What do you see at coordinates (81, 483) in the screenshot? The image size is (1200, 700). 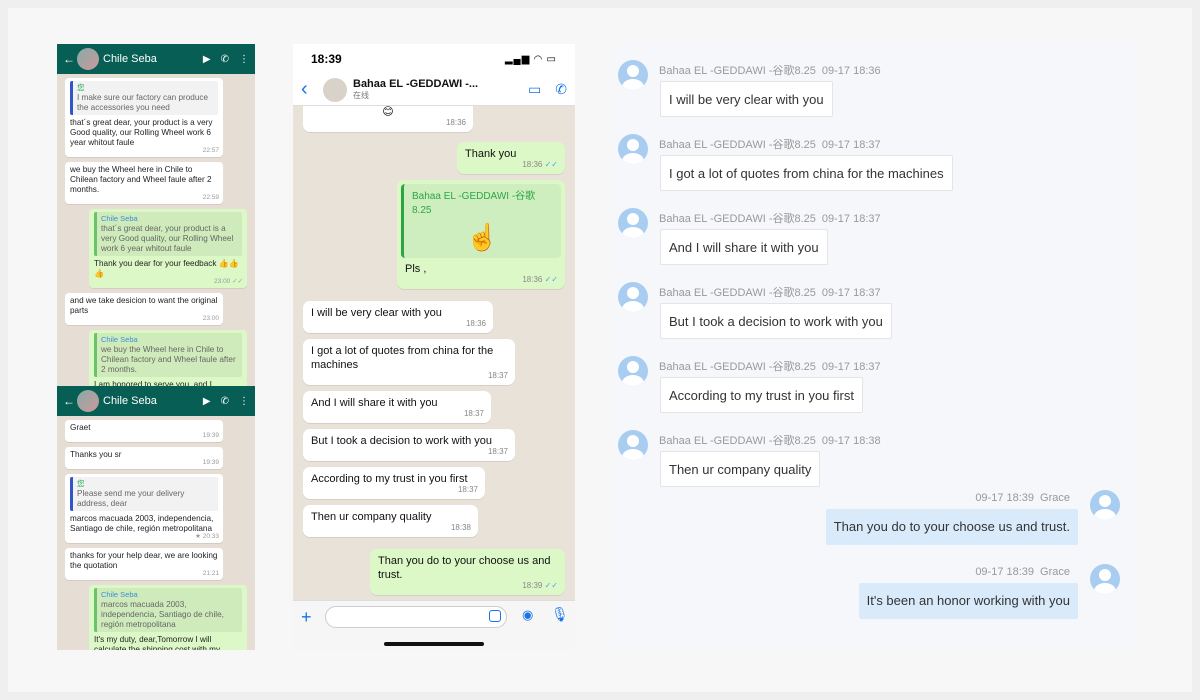 I see `quoted-sender: 您` at bounding box center [81, 483].